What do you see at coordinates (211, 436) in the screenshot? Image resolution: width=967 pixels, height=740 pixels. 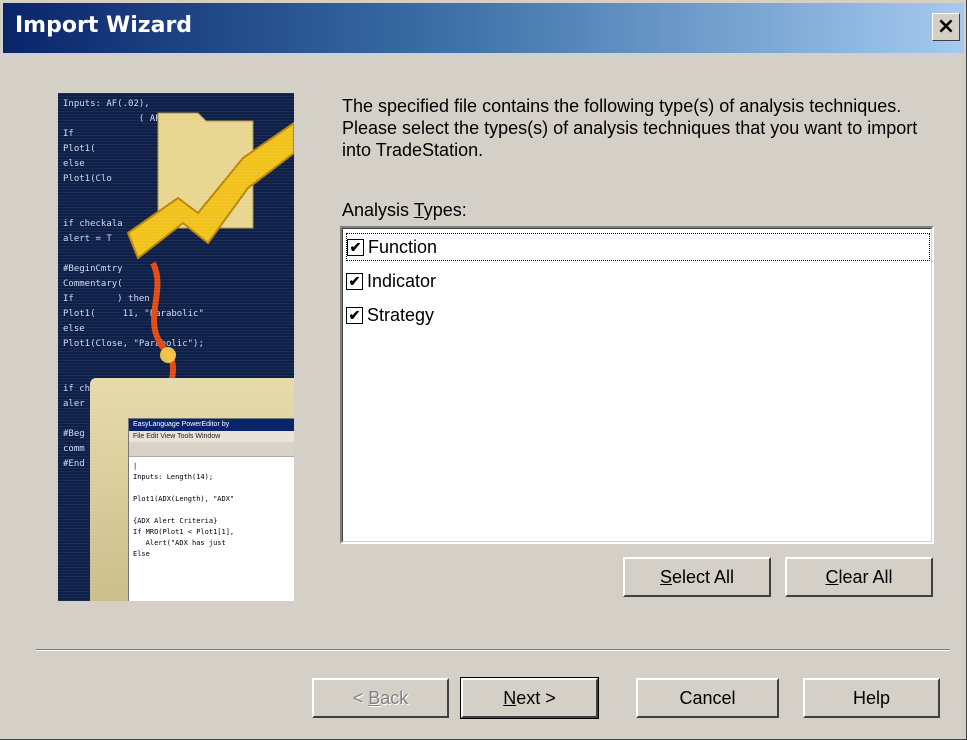 I see `editor-menu: File Edit View Tools Window` at bounding box center [211, 436].